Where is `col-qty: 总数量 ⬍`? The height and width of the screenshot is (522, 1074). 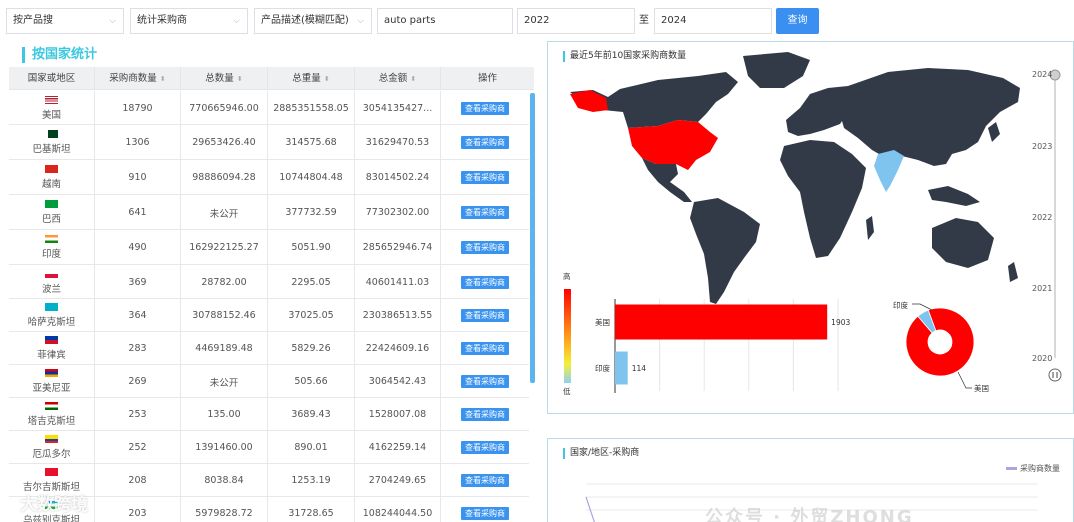 col-qty: 总数量 ⬍ is located at coordinates (224, 78).